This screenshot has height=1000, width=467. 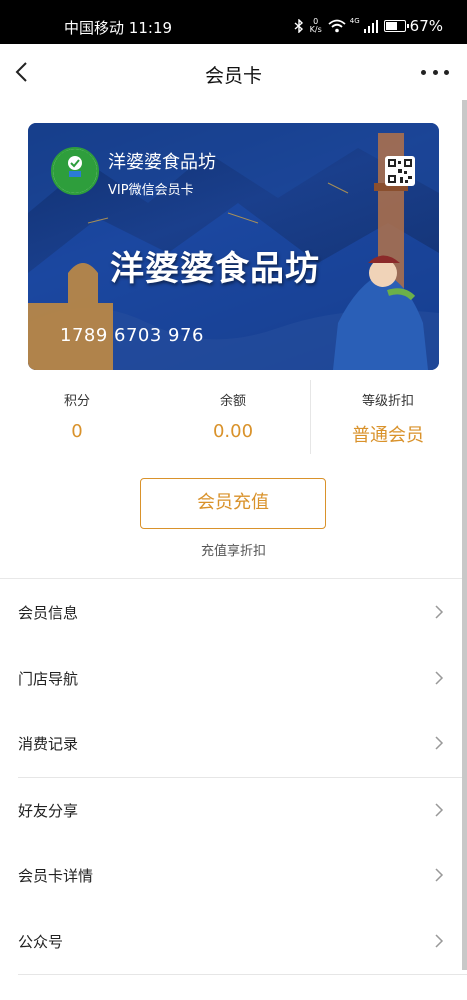 I want to click on bluetooth-icon, so click(x=298, y=26).